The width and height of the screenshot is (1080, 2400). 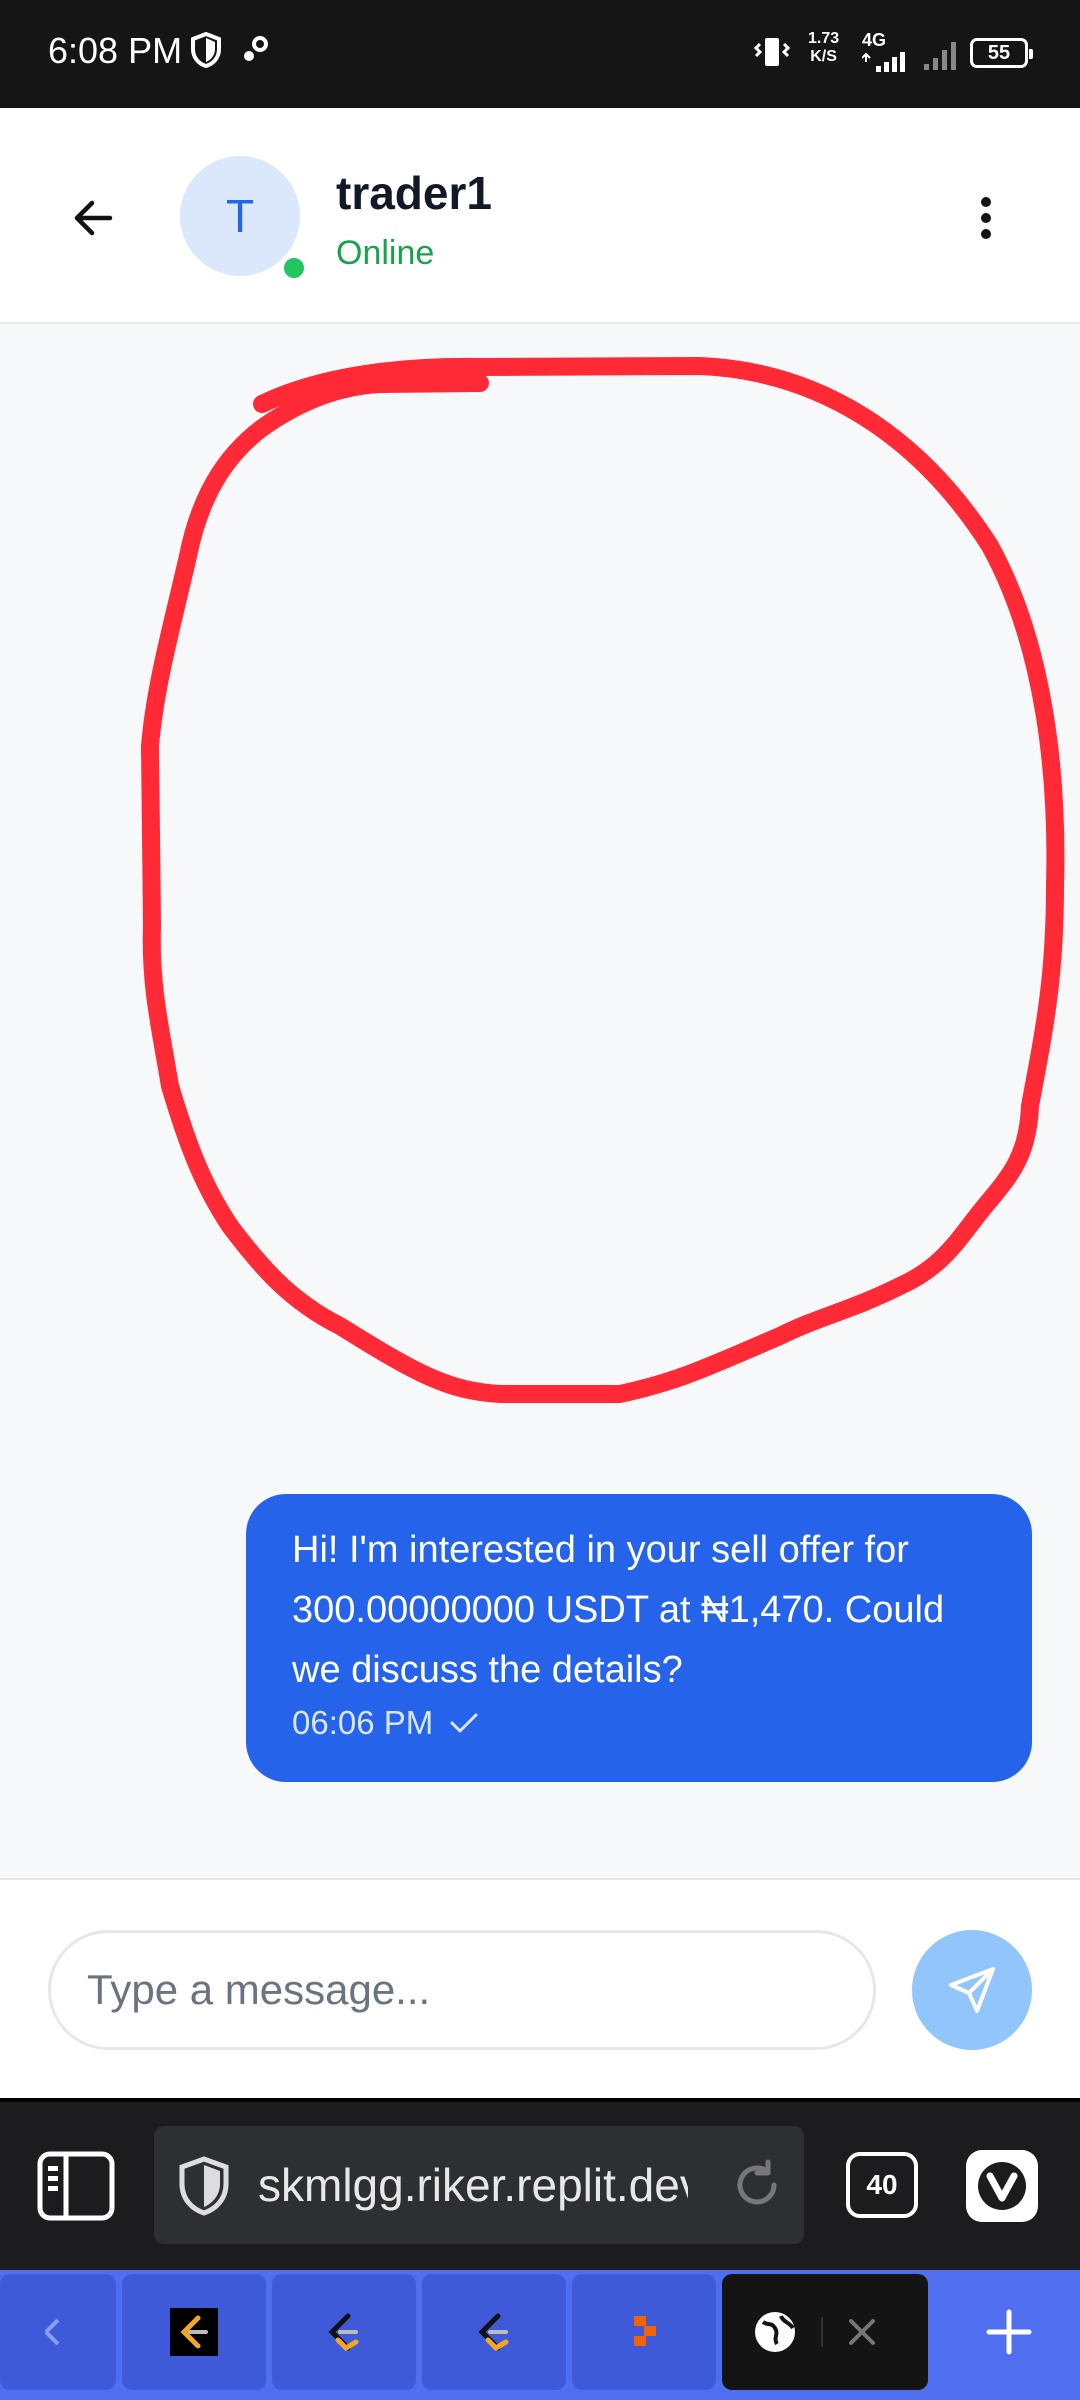 I want to click on shield-icon, so click(x=204, y=2186).